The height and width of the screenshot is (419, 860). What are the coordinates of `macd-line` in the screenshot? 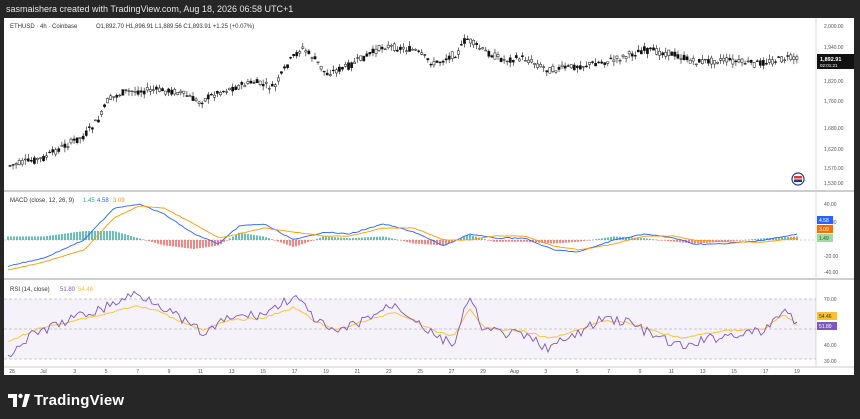 It's located at (402, 235).